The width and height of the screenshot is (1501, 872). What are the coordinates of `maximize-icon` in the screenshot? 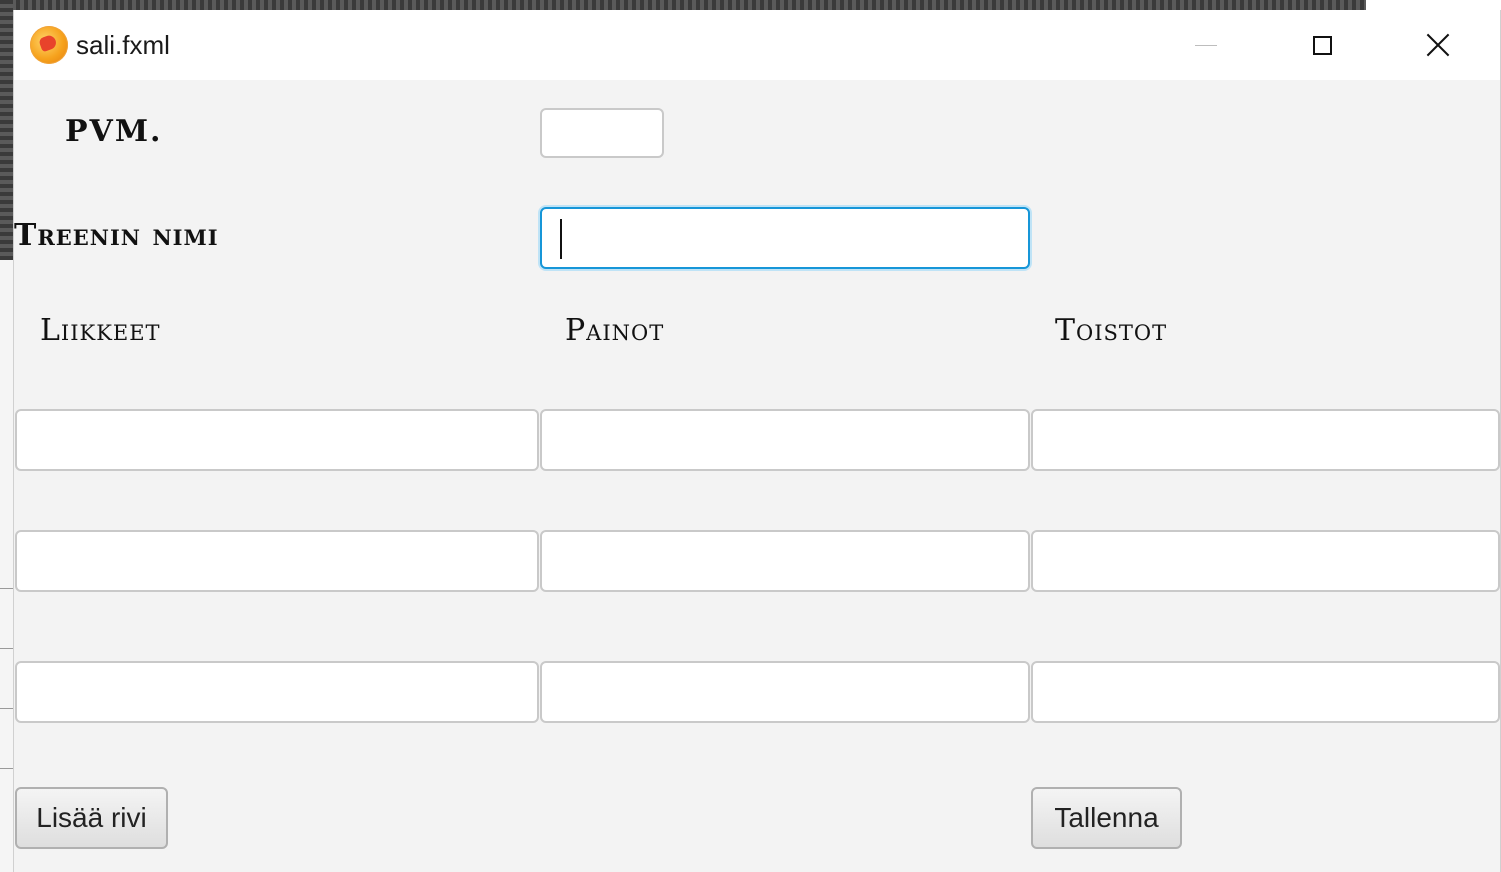 It's located at (1322, 45).